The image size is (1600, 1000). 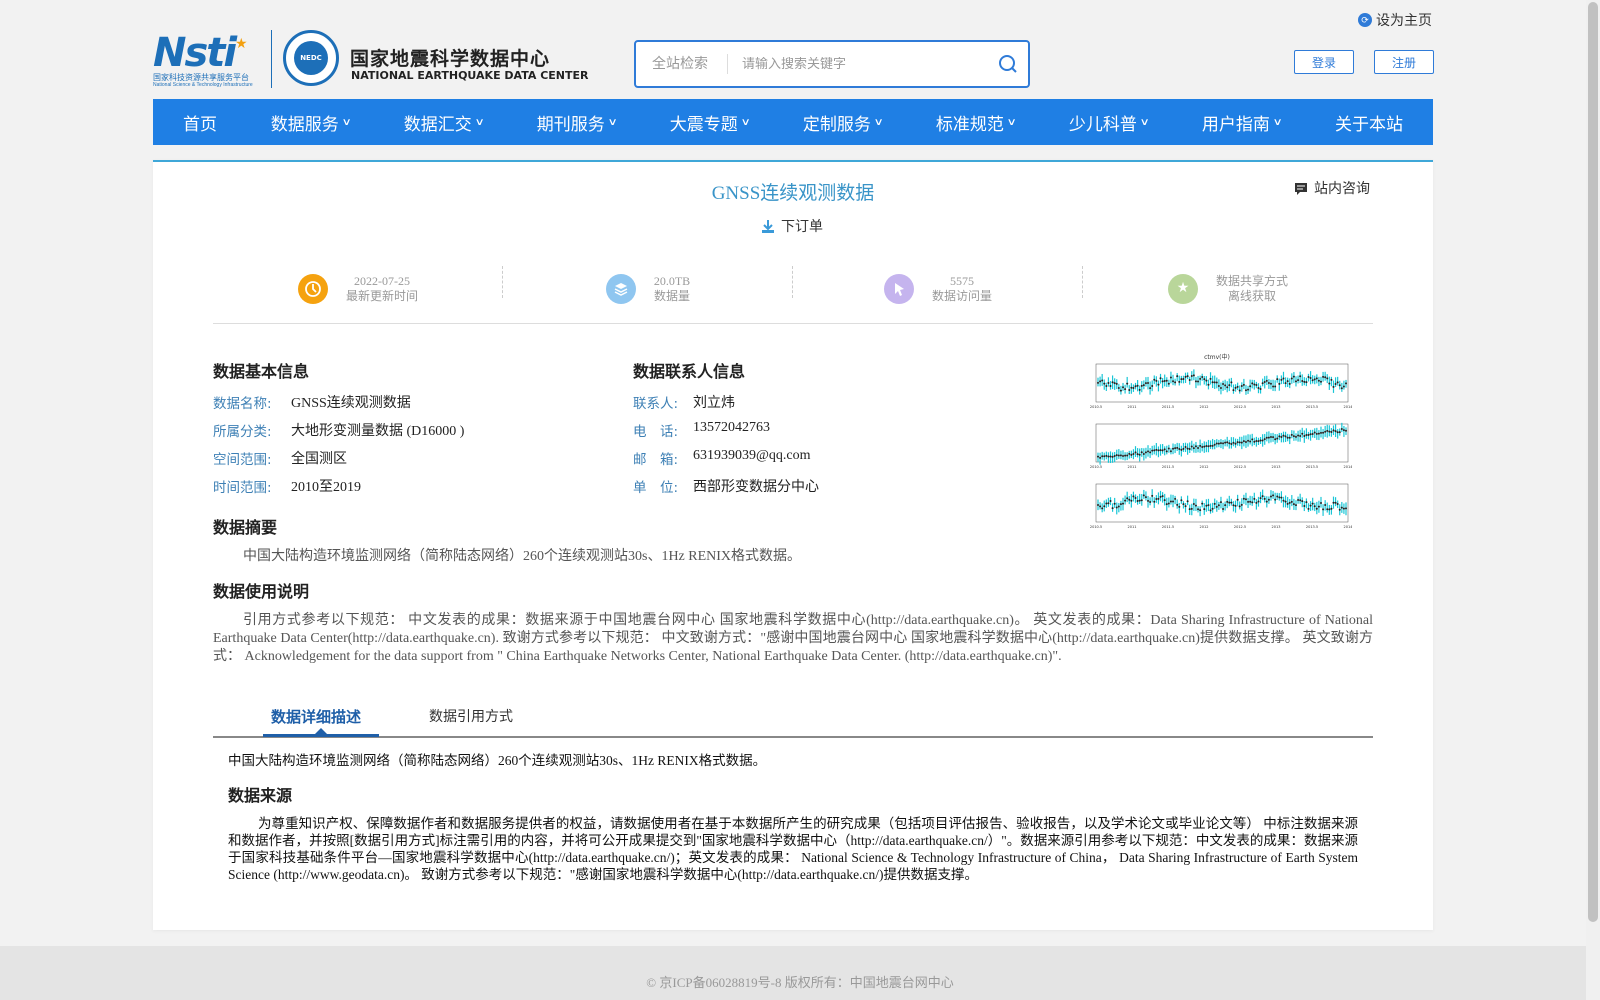 I want to click on data-source-heading: 数据来源, so click(x=260, y=795).